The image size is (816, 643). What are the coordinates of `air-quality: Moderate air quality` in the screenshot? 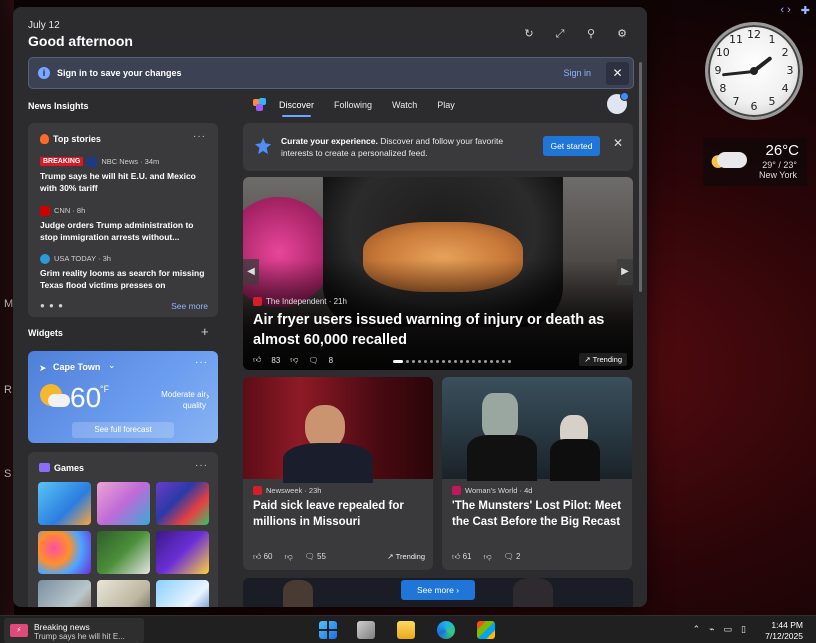 It's located at (183, 400).